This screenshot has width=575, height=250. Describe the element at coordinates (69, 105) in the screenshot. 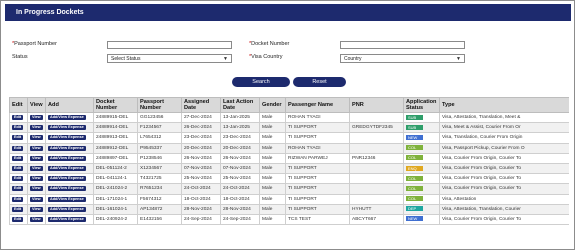

I see `col-header-add: Add` at that location.